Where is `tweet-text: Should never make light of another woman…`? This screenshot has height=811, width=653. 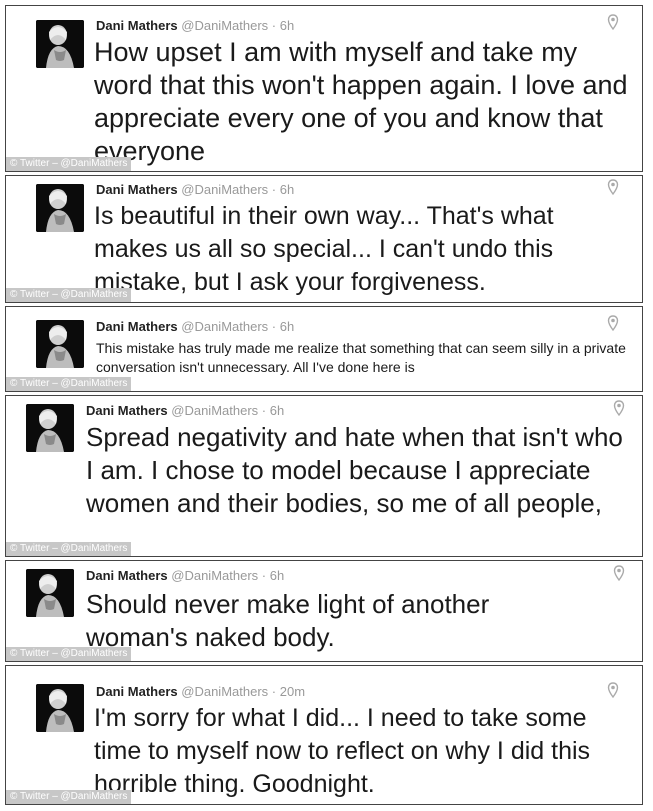 tweet-text: Should never make light of another woman… is located at coordinates (288, 620).